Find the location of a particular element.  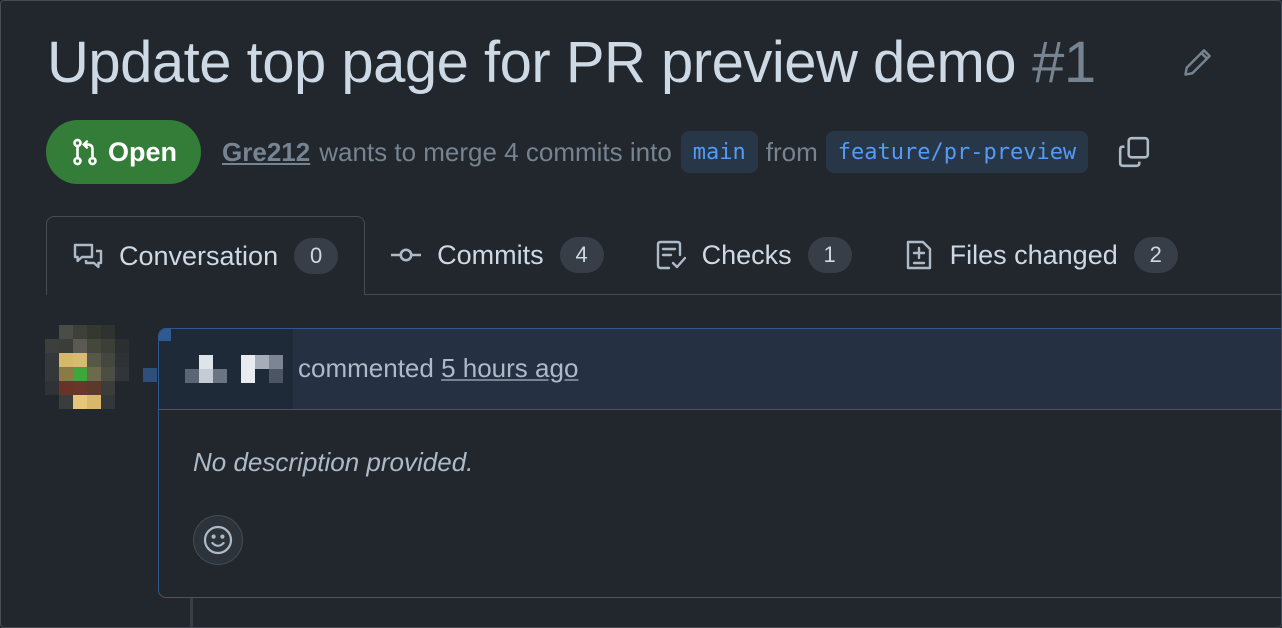

smiley-icon is located at coordinates (218, 540).